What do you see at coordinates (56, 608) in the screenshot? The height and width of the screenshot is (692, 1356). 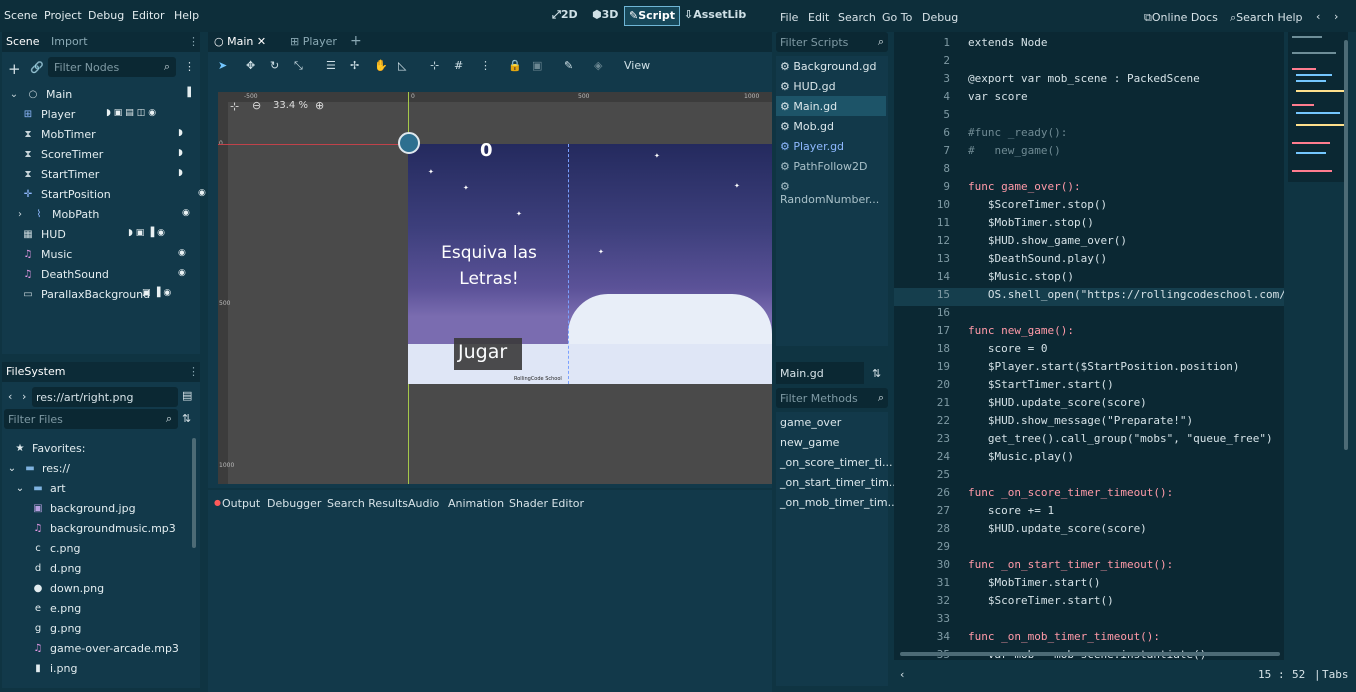 I see `file-item: e e.png` at bounding box center [56, 608].